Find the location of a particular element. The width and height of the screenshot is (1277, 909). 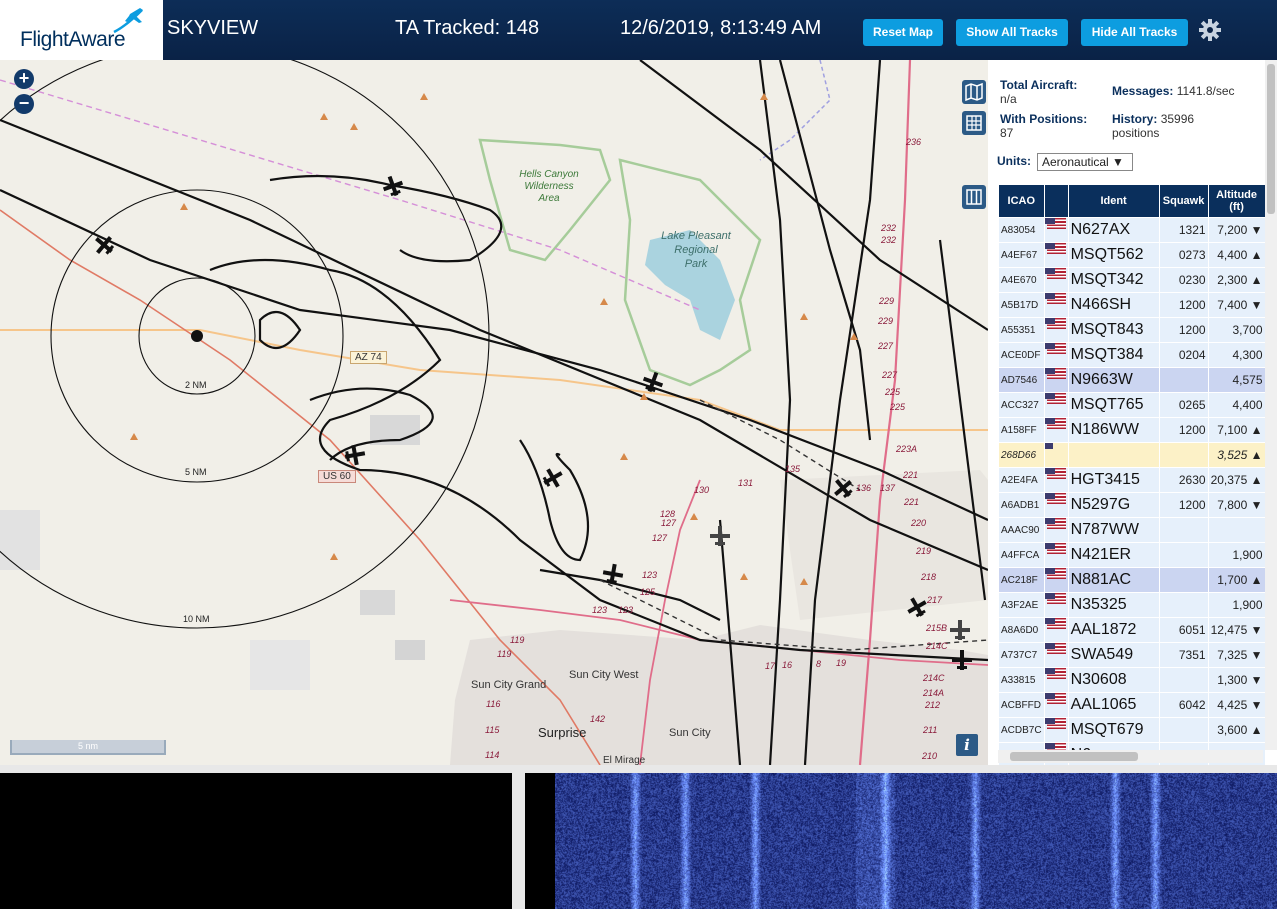

cell-ident: MSQT765 is located at coordinates (1113, 405).